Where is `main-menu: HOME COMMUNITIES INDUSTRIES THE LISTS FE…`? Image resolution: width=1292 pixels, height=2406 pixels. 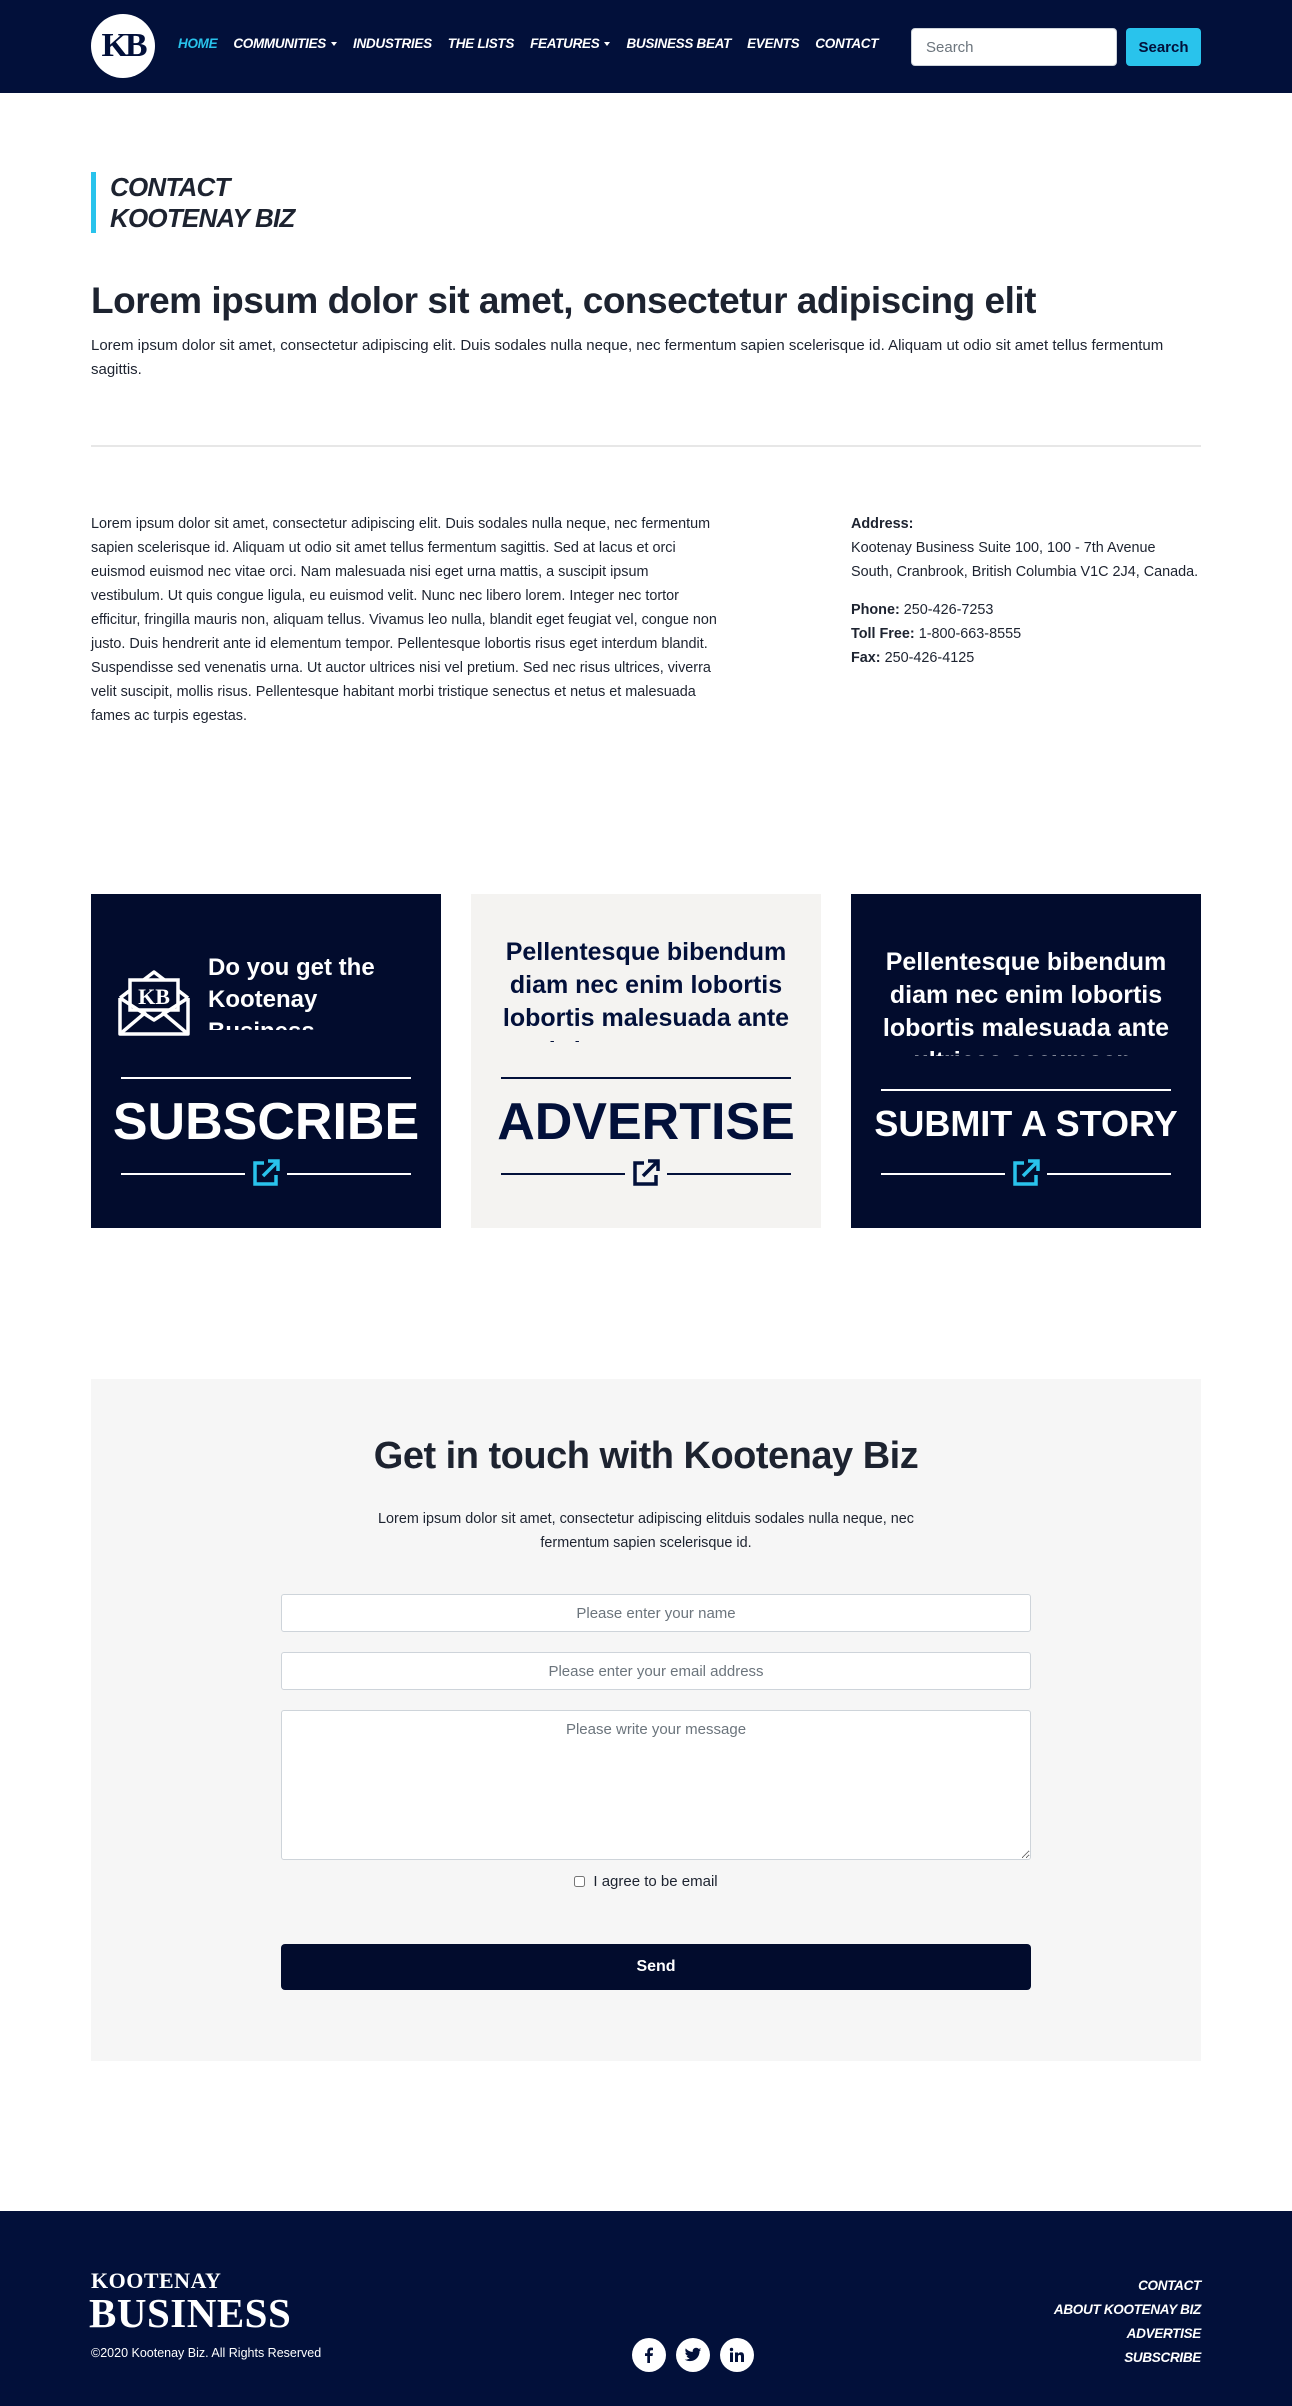 main-menu: HOME COMMUNITIES INDUSTRIES THE LISTS FE… is located at coordinates (528, 43).